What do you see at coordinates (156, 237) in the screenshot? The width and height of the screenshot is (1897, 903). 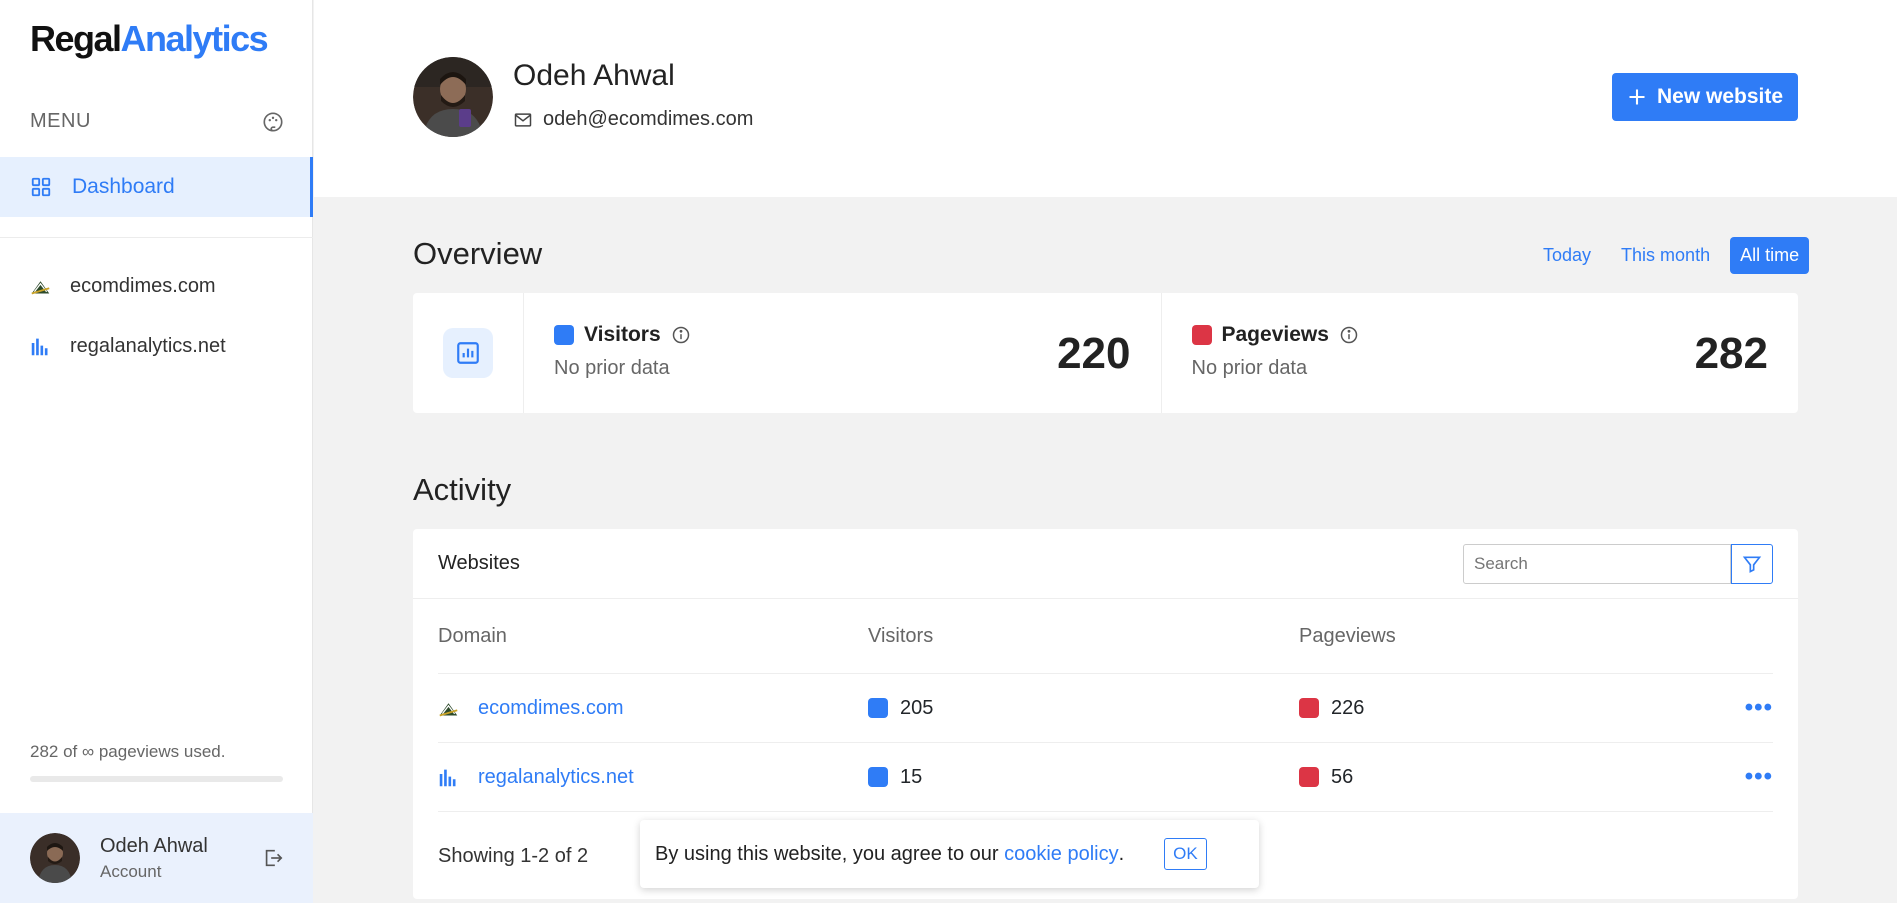 I see `sidebar-divider` at bounding box center [156, 237].